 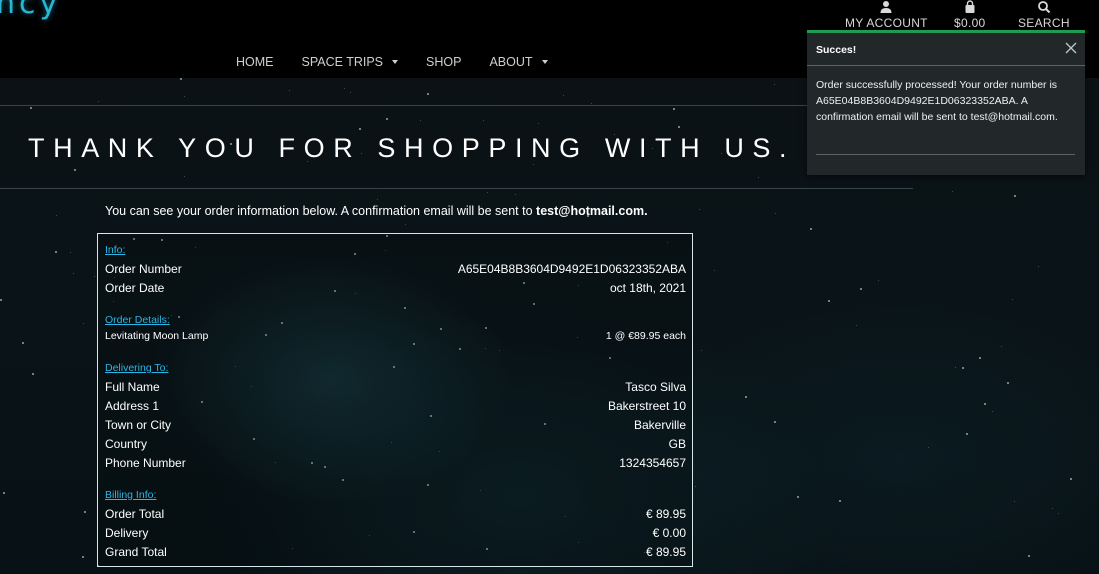 I want to click on town-value: Bakerville, so click(x=659, y=425).